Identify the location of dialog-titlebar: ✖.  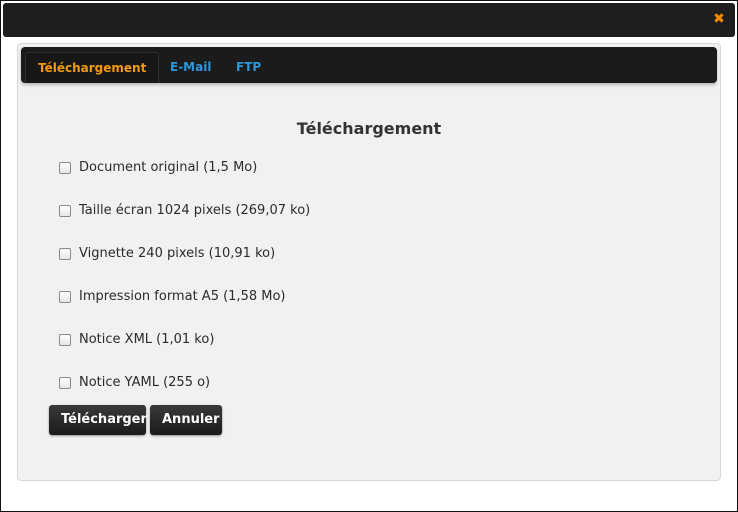
(369, 20).